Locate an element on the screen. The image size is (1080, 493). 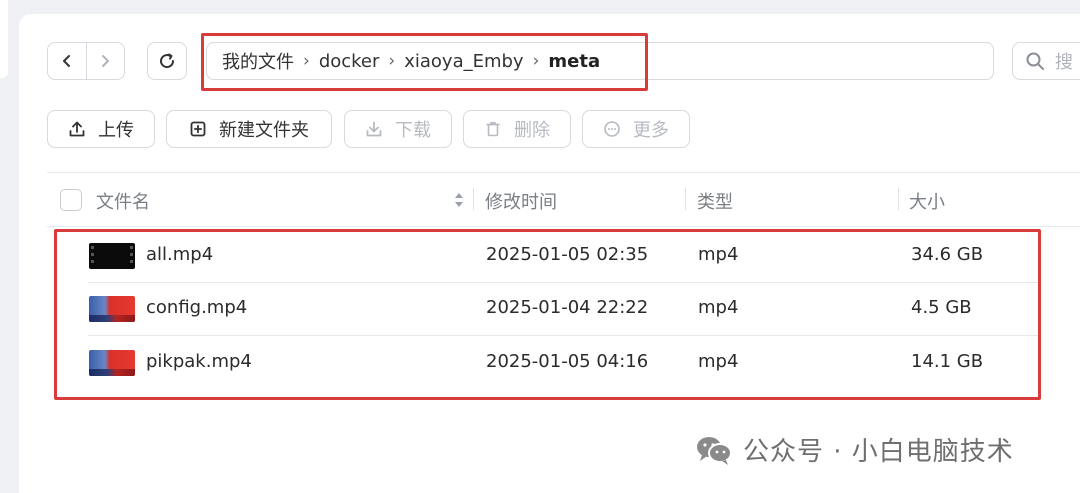
row-divider is located at coordinates (563, 335).